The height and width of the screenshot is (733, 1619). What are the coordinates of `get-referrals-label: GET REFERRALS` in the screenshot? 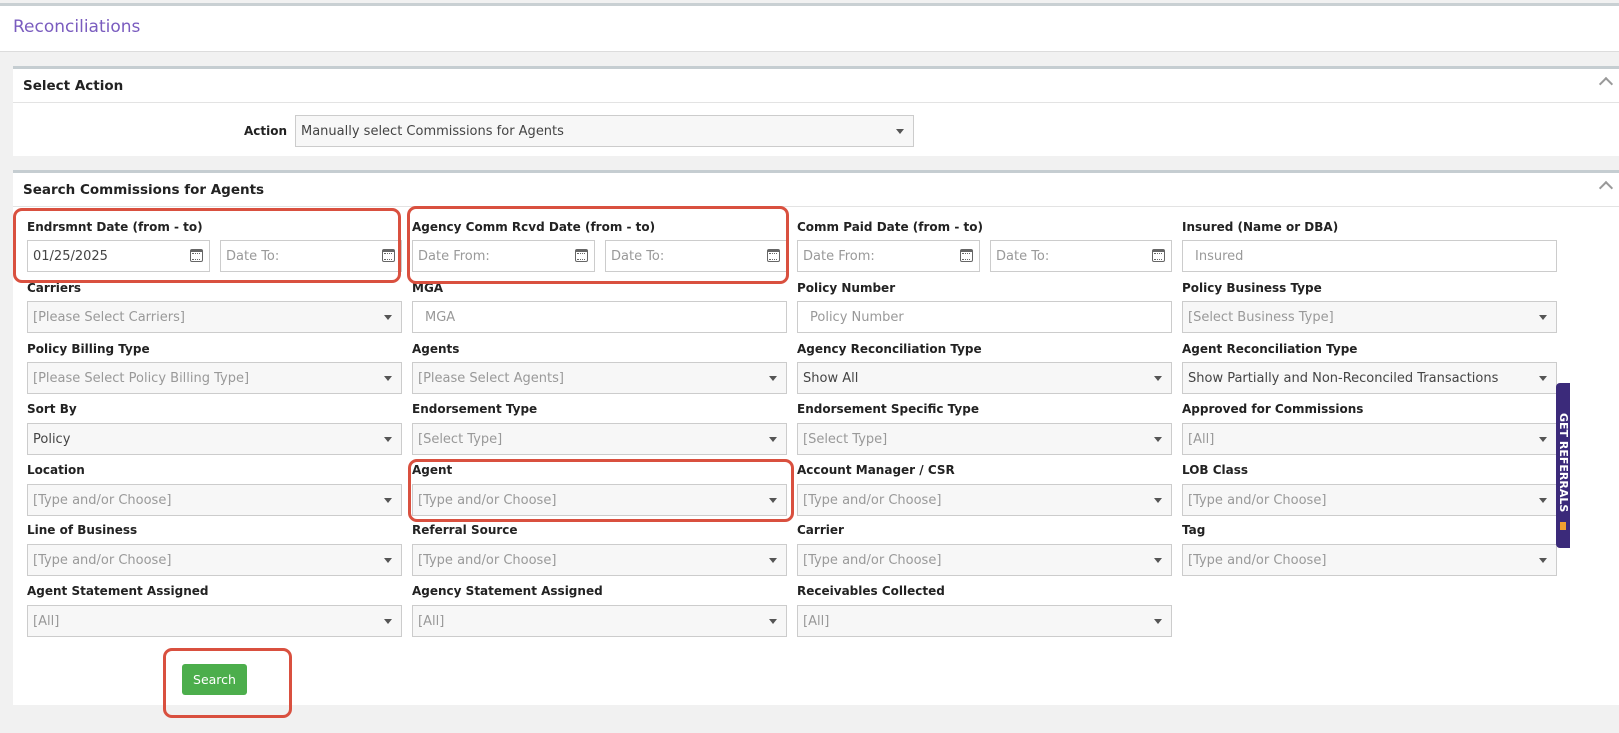 It's located at (1563, 463).